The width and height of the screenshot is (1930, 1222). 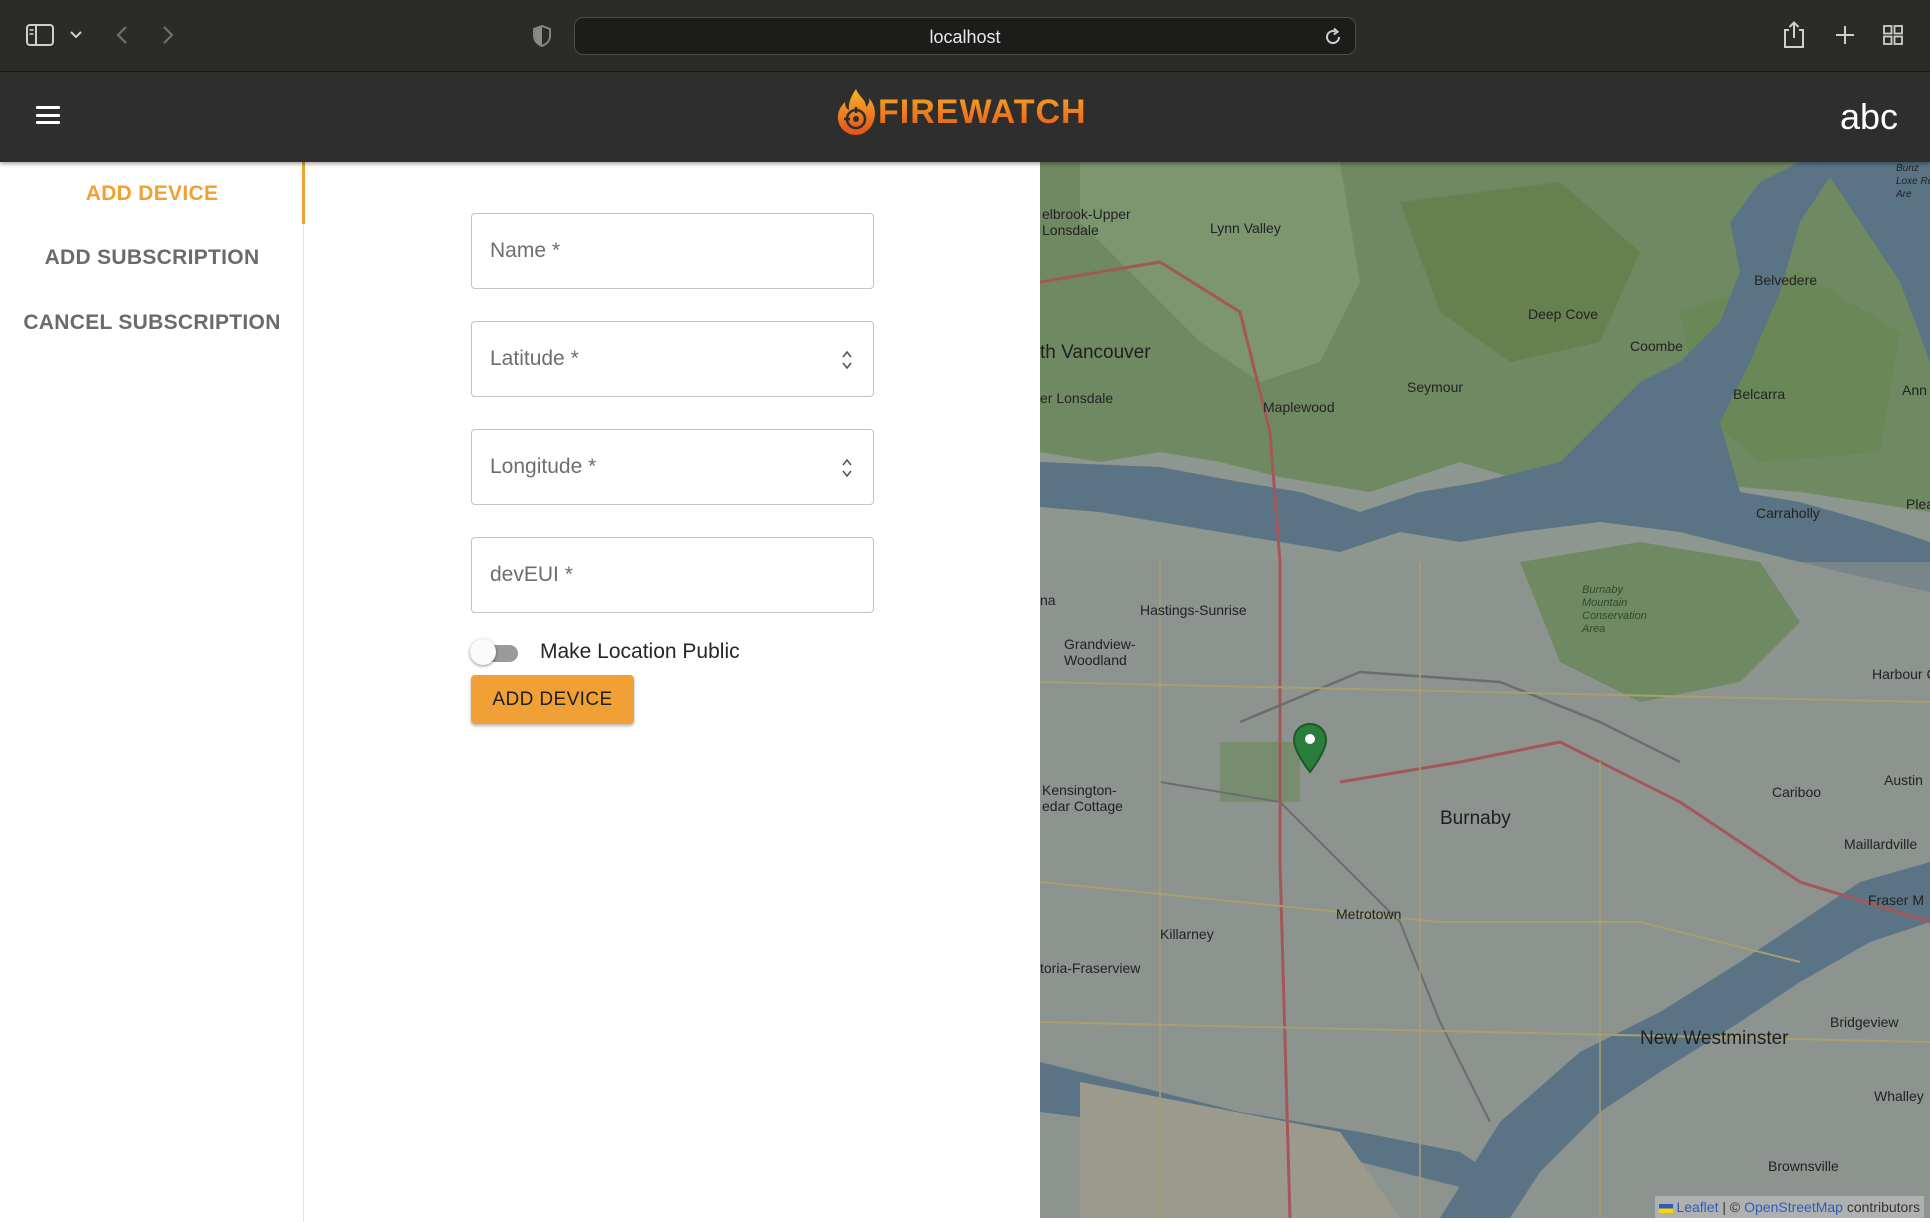 What do you see at coordinates (1369, 914) in the screenshot?
I see `map-label: Metrotown` at bounding box center [1369, 914].